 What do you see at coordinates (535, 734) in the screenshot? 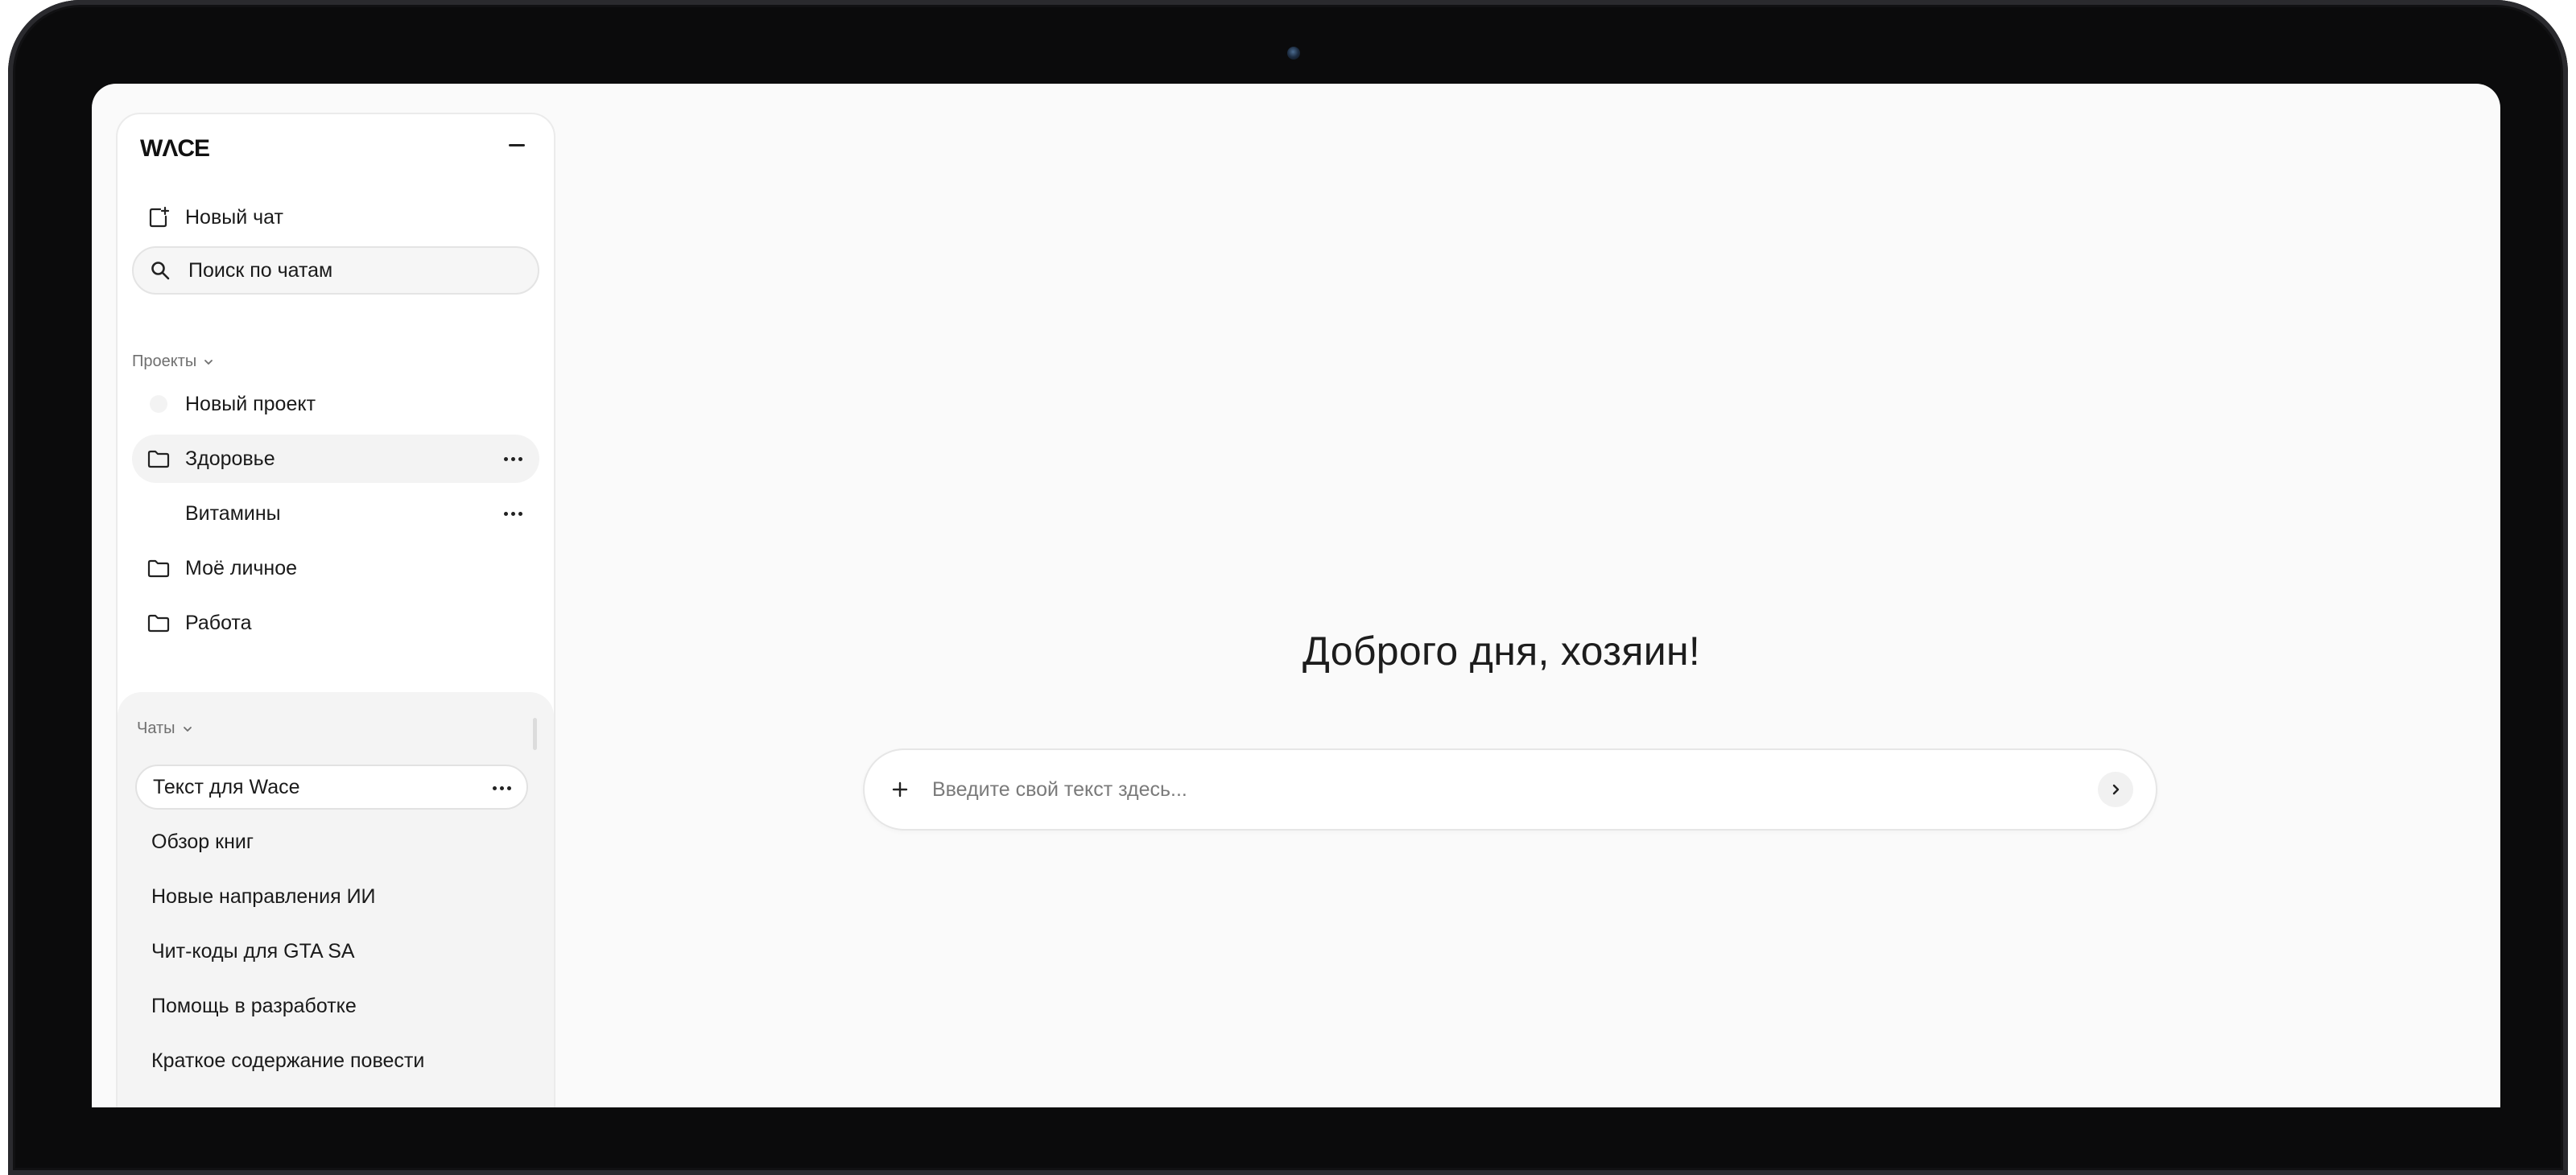
I see `chats-scrollbar` at bounding box center [535, 734].